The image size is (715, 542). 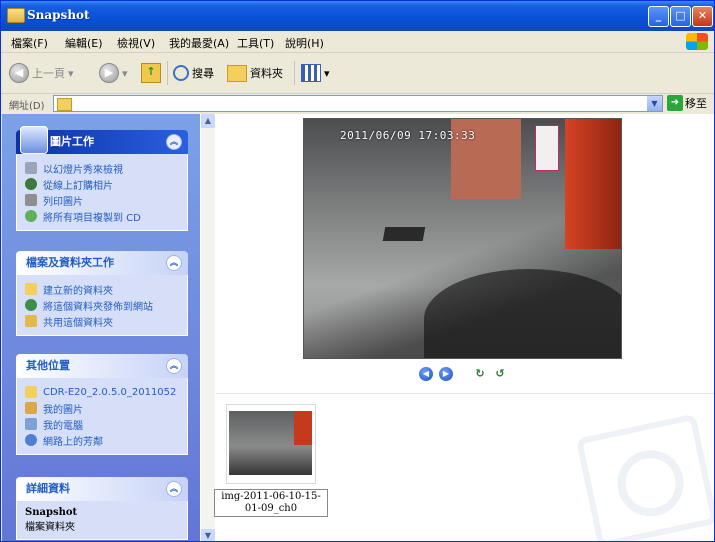 What do you see at coordinates (644, 477) in the screenshot?
I see `camera-watermark-icon` at bounding box center [644, 477].